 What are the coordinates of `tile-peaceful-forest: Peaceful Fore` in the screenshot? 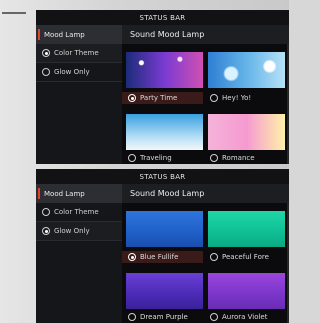 It's located at (244, 234).